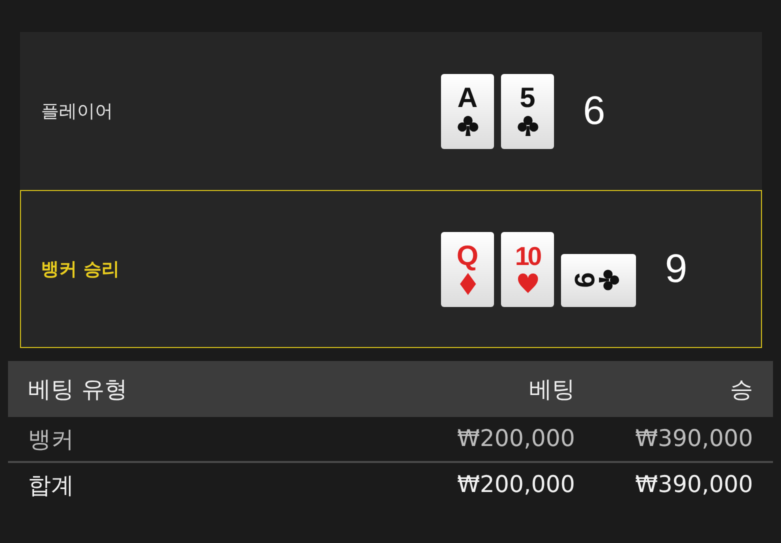 Image resolution: width=781 pixels, height=543 pixels. I want to click on hearts-suit-icon, so click(528, 283).